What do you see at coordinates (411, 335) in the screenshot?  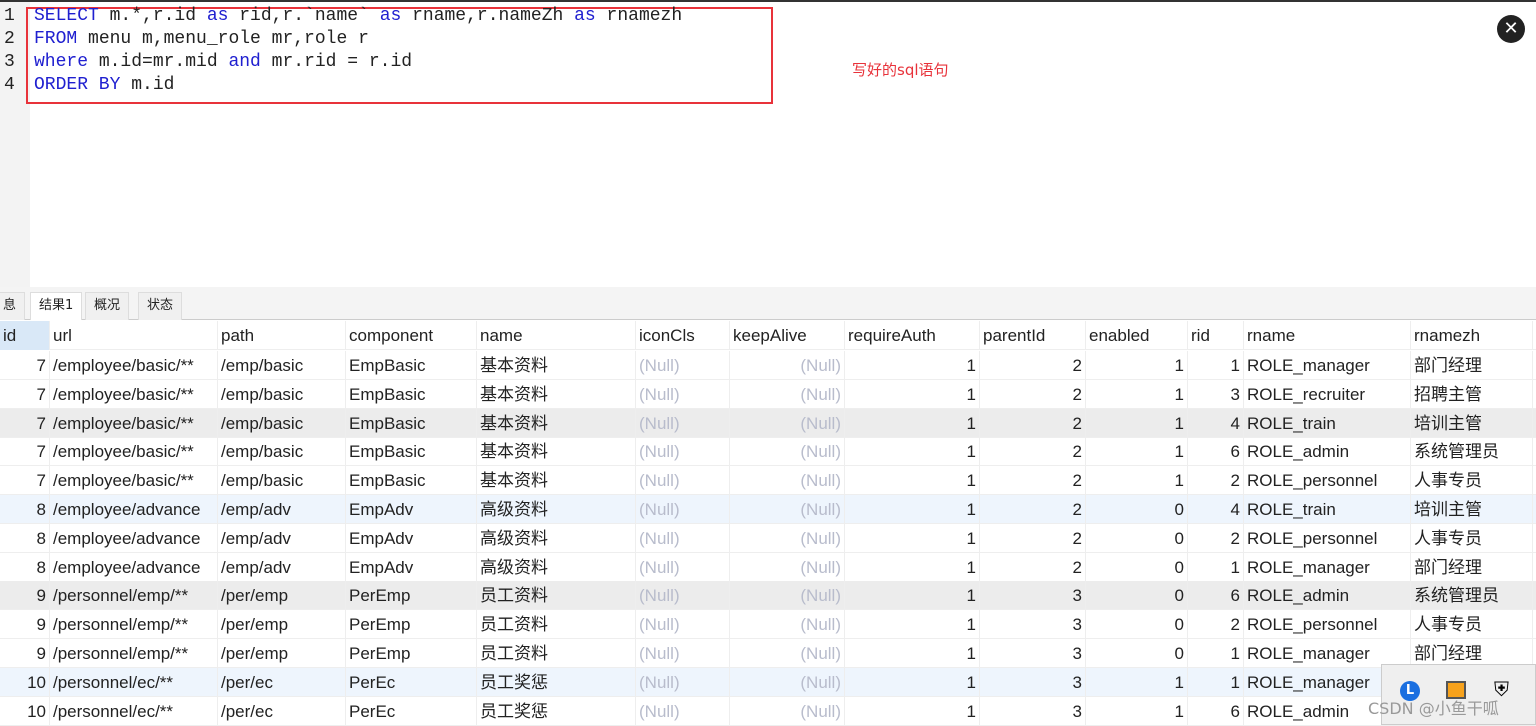 I see `column-header-component: component` at bounding box center [411, 335].